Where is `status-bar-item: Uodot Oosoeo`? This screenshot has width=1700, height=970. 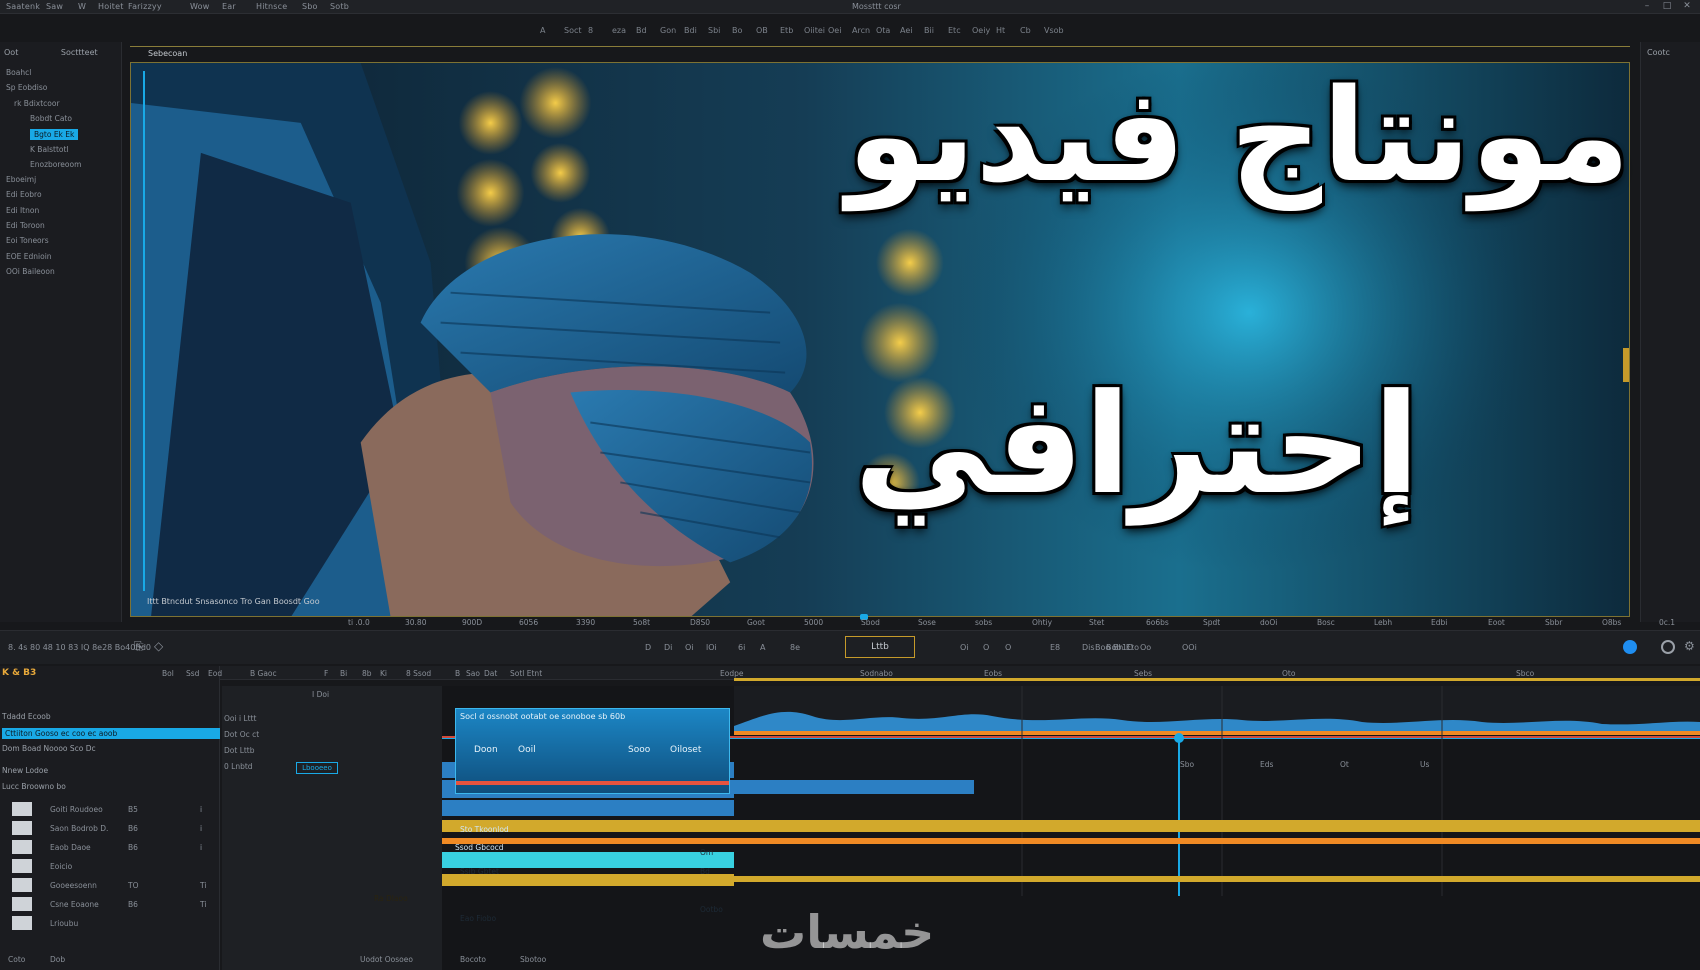 status-bar-item: Uodot Oosoeo is located at coordinates (386, 959).